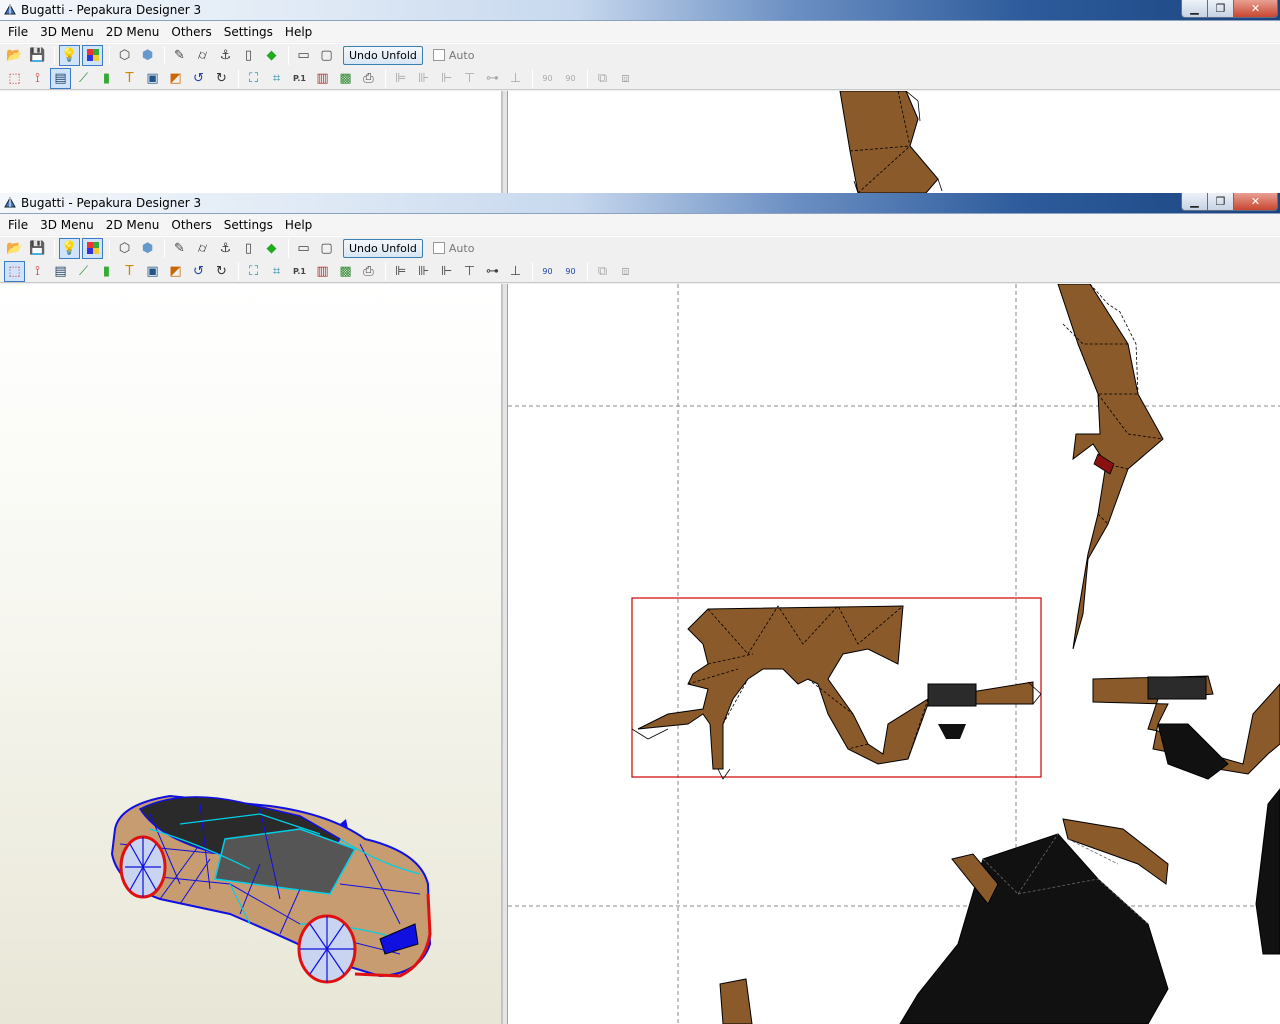 The width and height of the screenshot is (1280, 1024). Describe the element at coordinates (18, 225) in the screenshot. I see `menu-file: File` at that location.